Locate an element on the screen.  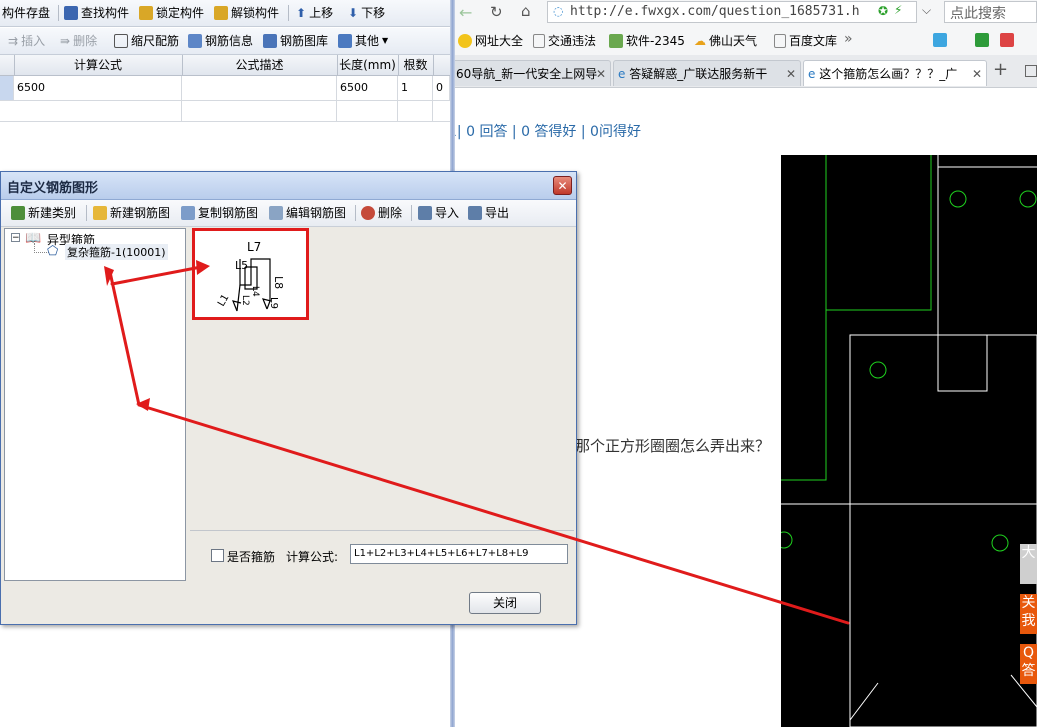
new-shape-icon is located at coordinates (100, 213).